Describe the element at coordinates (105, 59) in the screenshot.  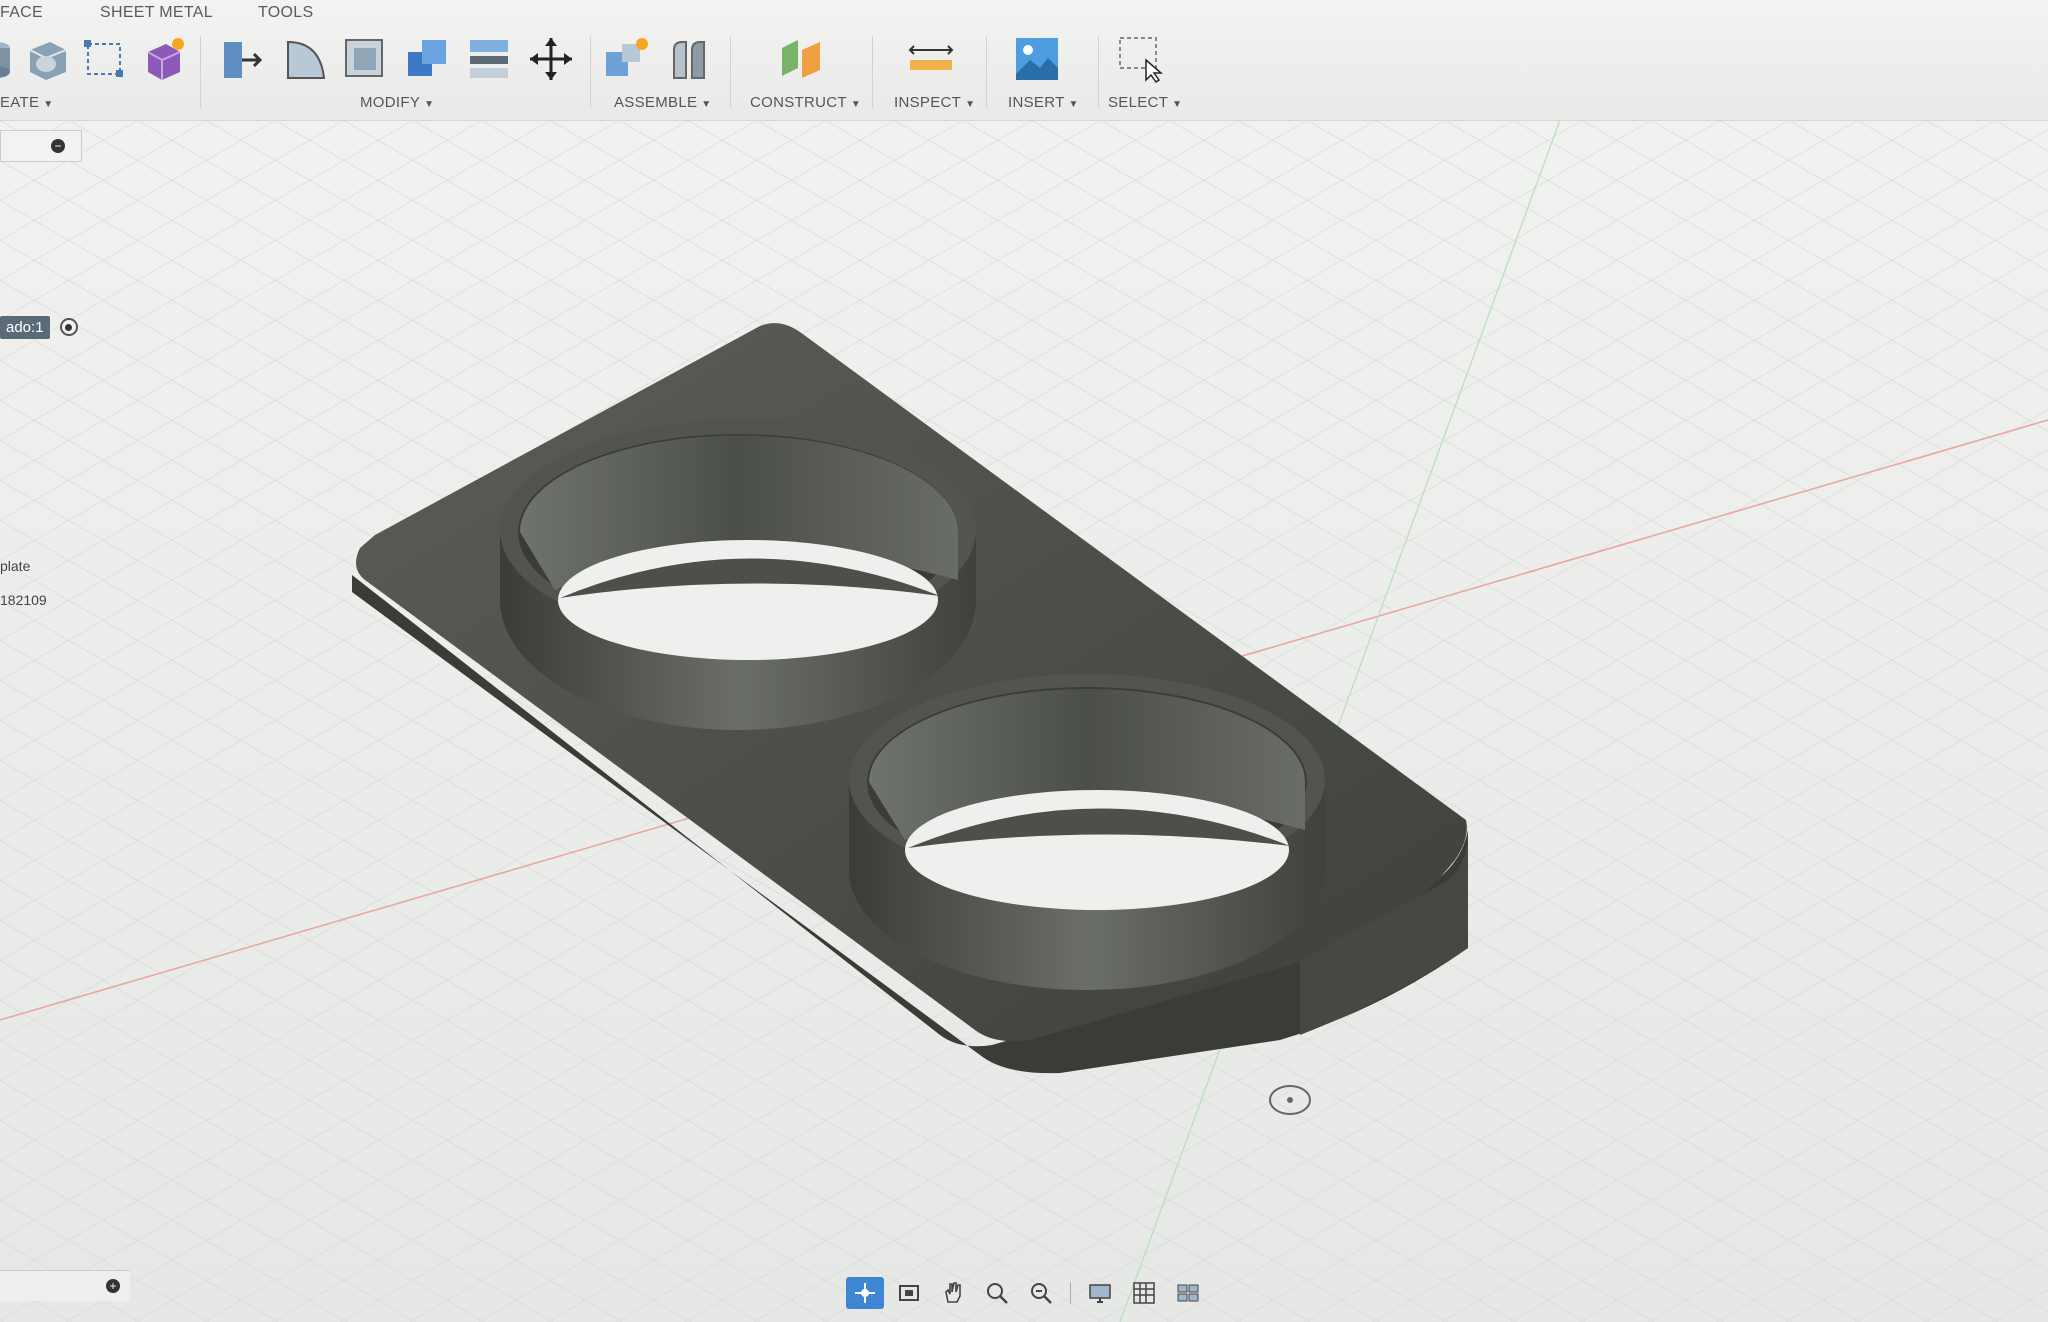
I see `create-sketch-button` at that location.